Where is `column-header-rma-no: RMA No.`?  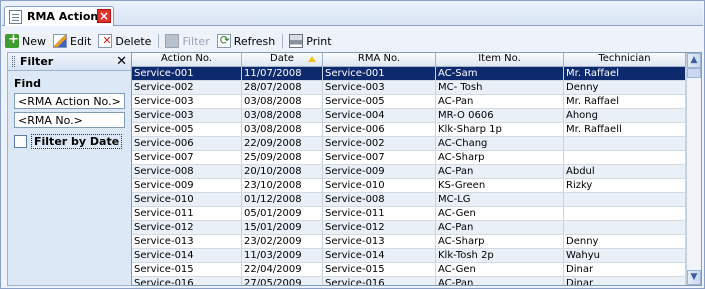
column-header-rma-no: RMA No. is located at coordinates (379, 59).